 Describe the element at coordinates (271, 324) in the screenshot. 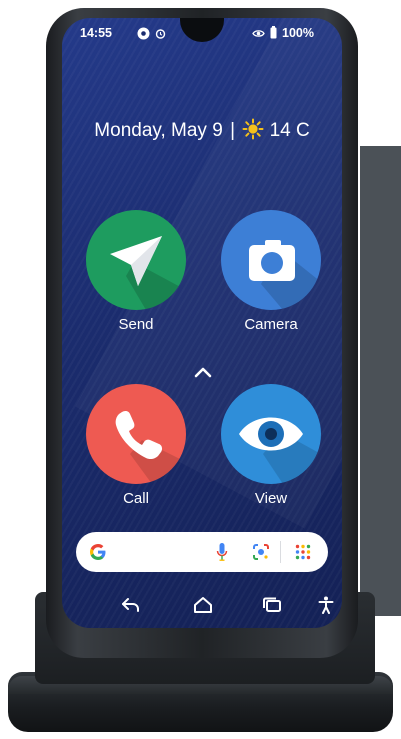

I see `app-label-camera: Camera` at that location.